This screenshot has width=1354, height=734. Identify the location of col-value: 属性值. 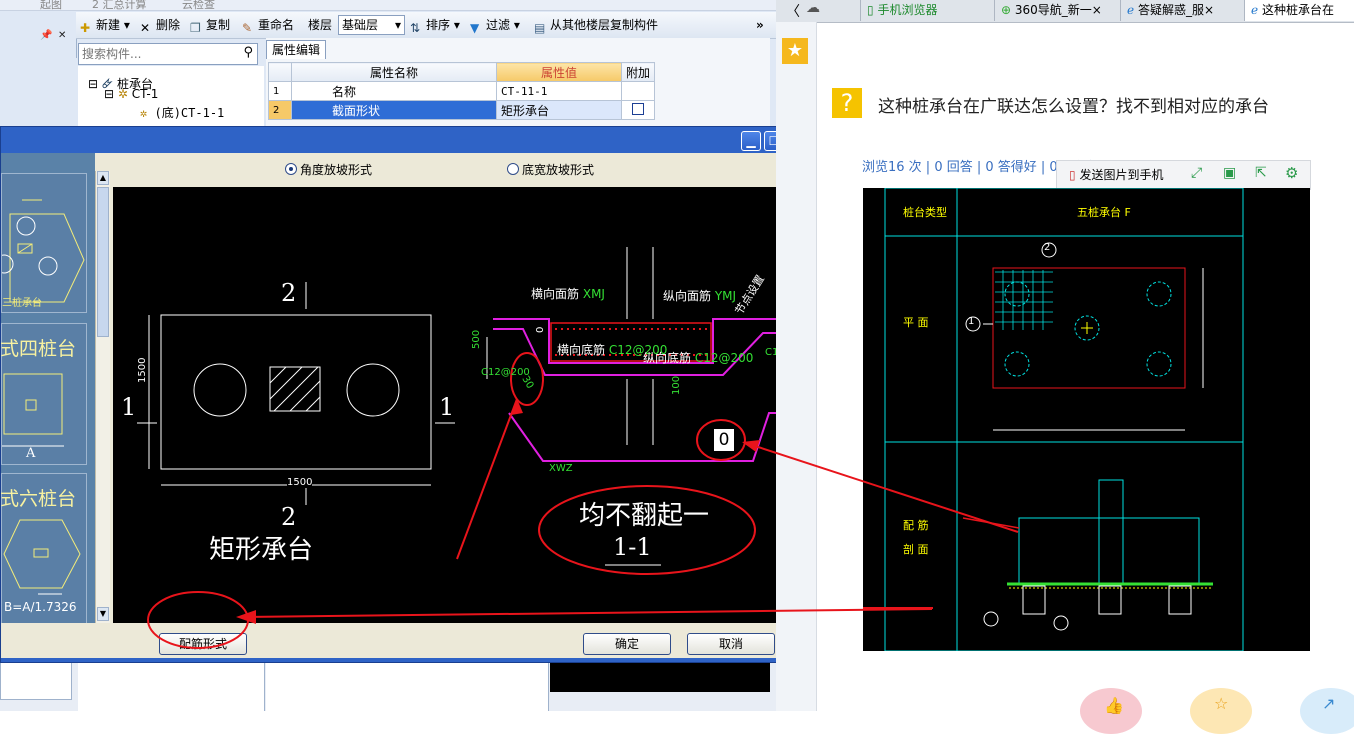
(559, 72).